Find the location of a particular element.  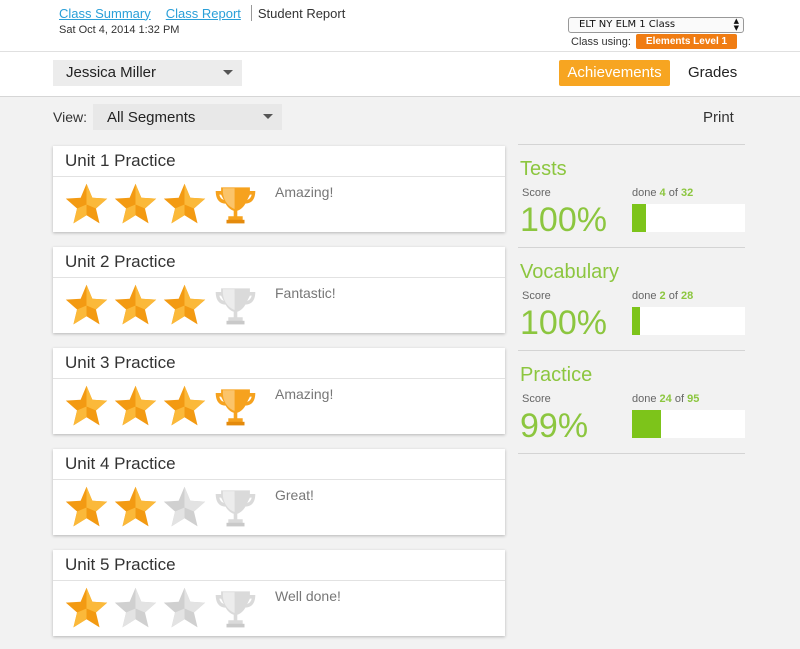

student-dropdown-value: Jessica Miller is located at coordinates (111, 72).